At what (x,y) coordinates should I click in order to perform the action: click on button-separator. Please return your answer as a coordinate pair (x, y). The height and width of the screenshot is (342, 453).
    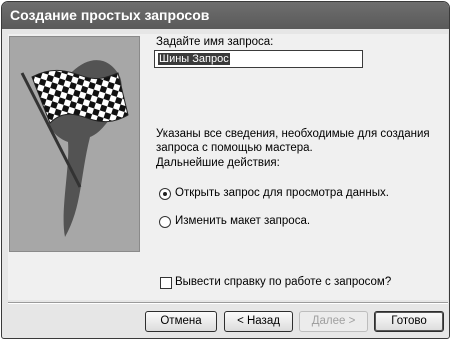
    Looking at the image, I should click on (228, 303).